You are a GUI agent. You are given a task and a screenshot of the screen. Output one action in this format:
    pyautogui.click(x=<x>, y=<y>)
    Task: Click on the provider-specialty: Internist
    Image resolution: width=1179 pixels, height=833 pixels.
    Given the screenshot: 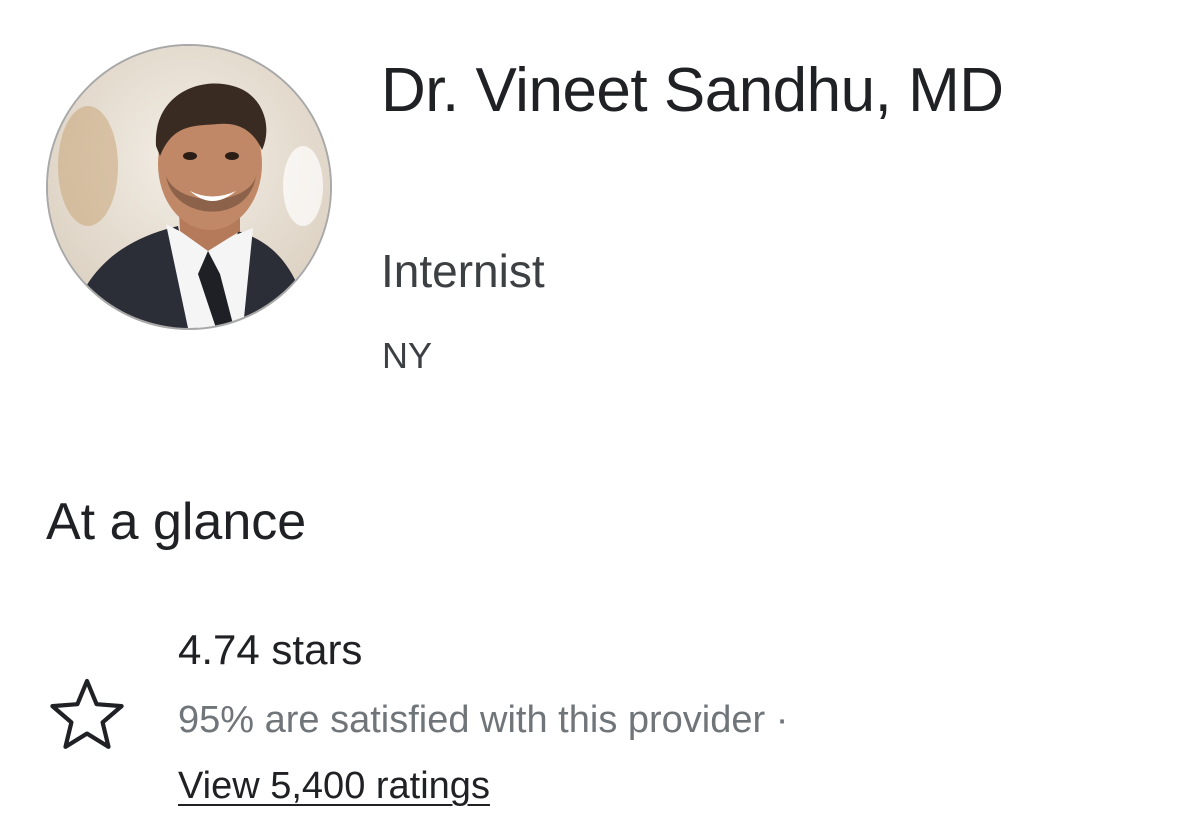 What is the action you would take?
    pyautogui.click(x=463, y=271)
    